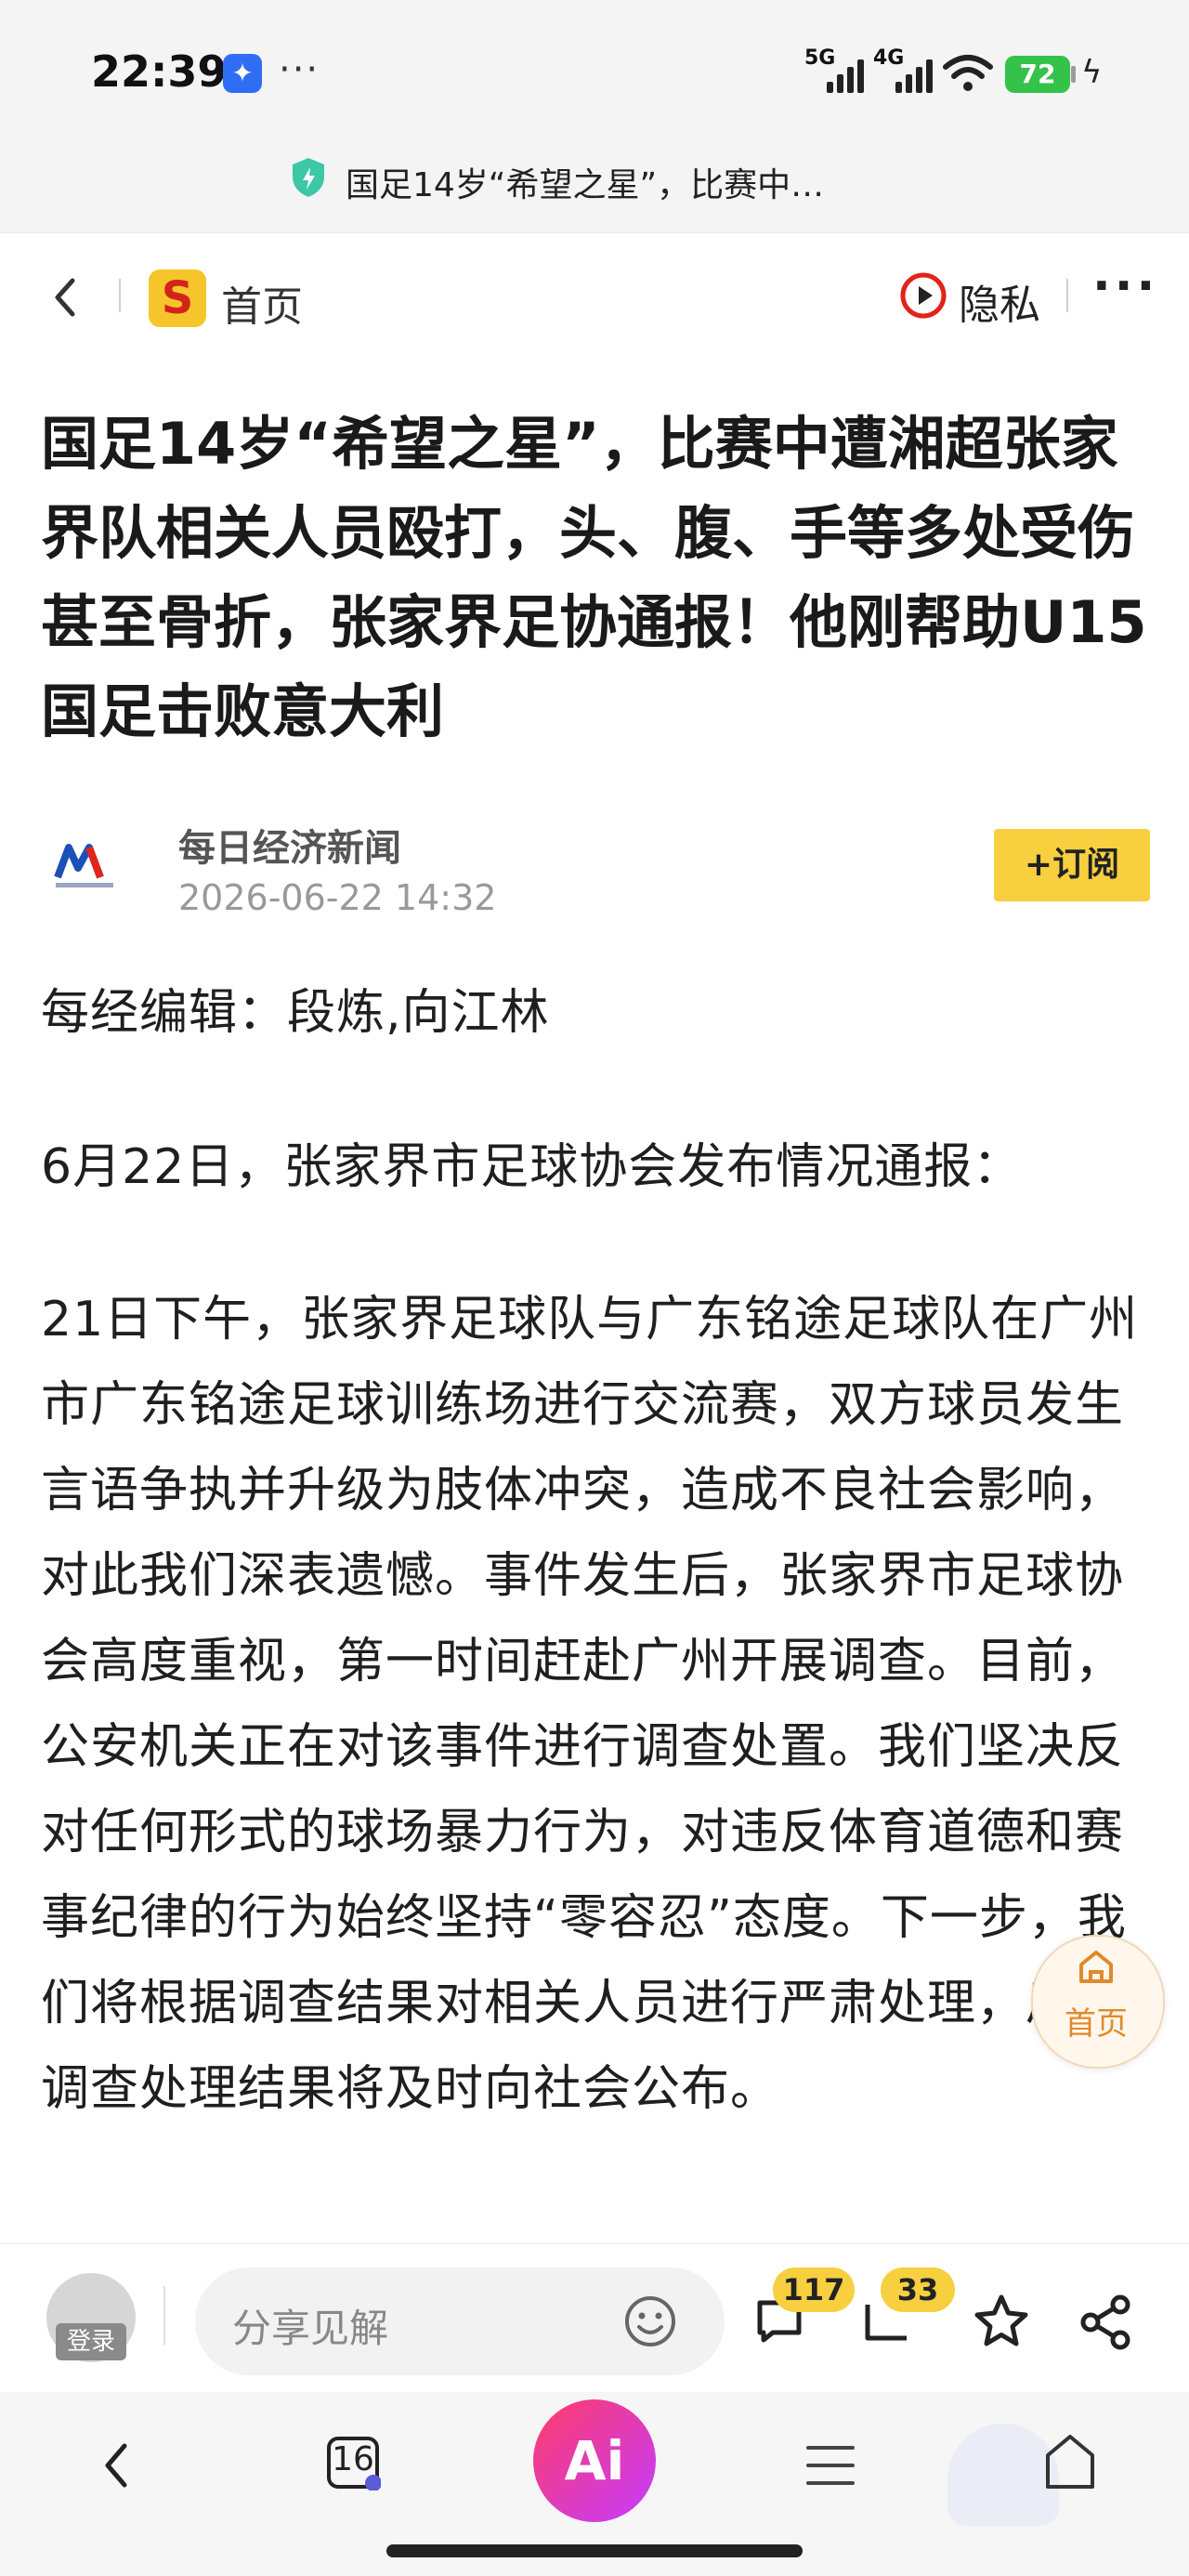 The height and width of the screenshot is (2576, 1189). I want to click on comment-count-badge: 117, so click(814, 2289).